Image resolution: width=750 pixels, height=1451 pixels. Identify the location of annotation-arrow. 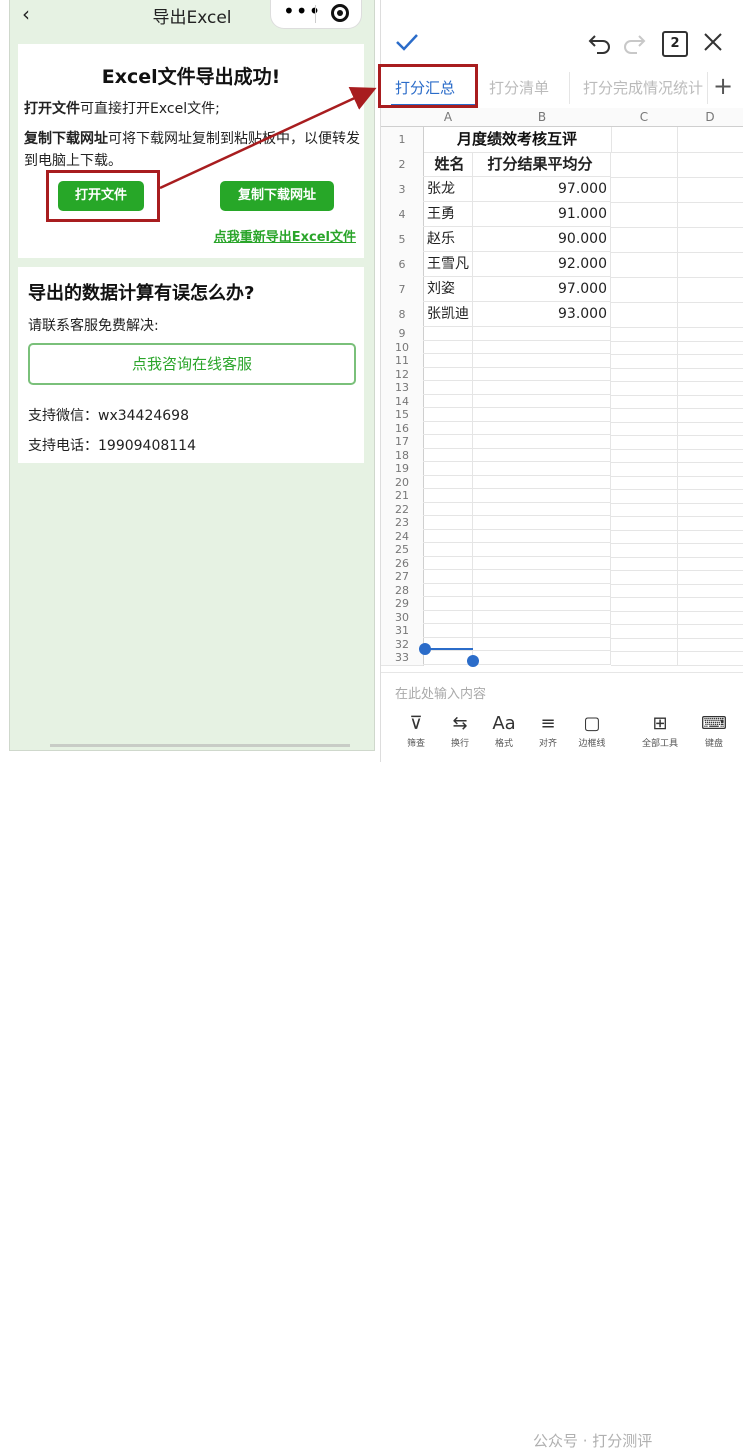
(268, 138).